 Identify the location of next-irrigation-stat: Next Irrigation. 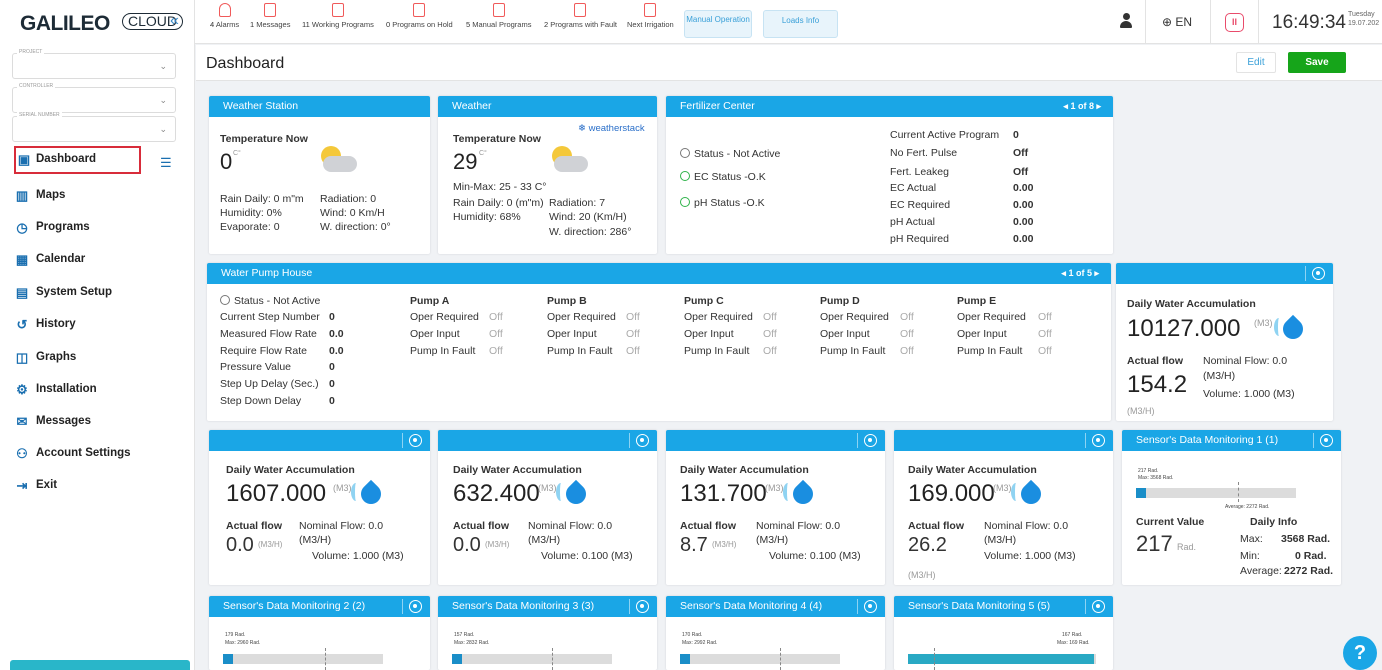
(650, 16).